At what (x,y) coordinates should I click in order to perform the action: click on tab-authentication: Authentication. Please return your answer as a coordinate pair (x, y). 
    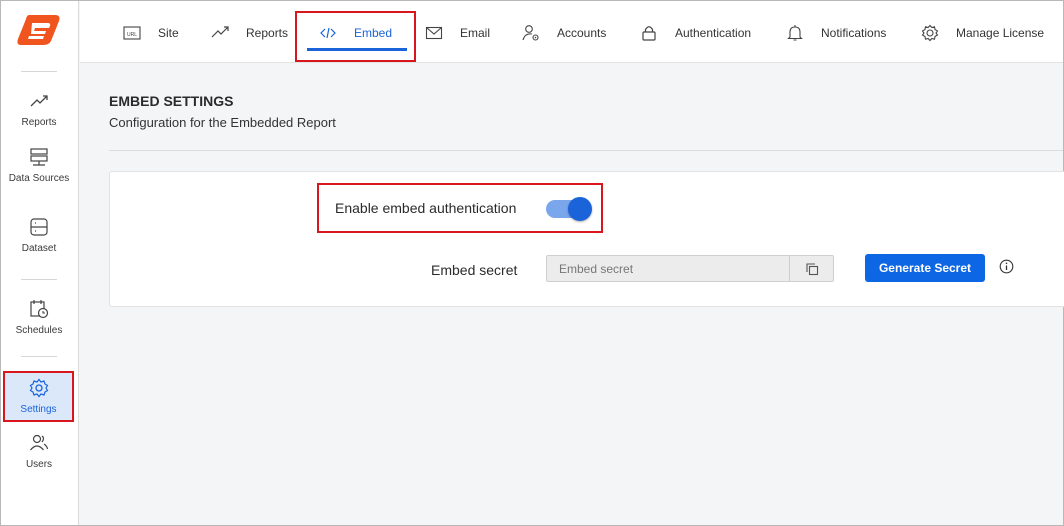
    Looking at the image, I should click on (695, 33).